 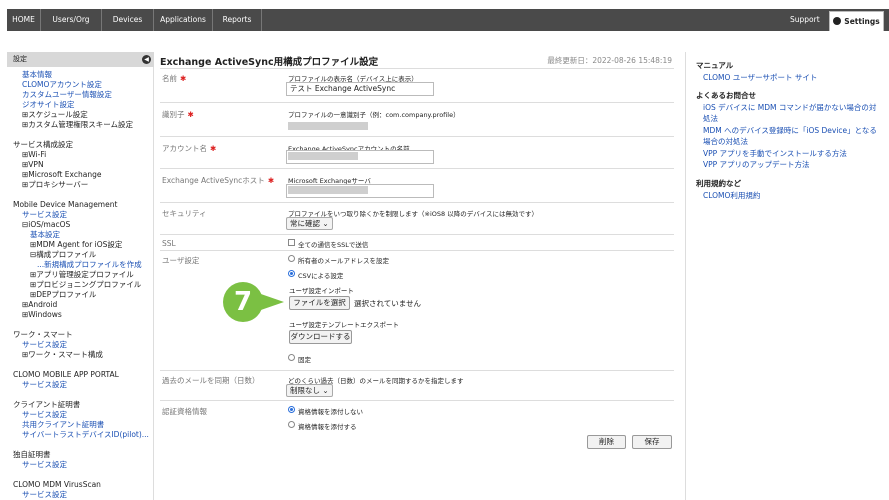 What do you see at coordinates (327, 427) in the screenshot?
I see `auth-option-attach-label: 資格情報を添付する` at bounding box center [327, 427].